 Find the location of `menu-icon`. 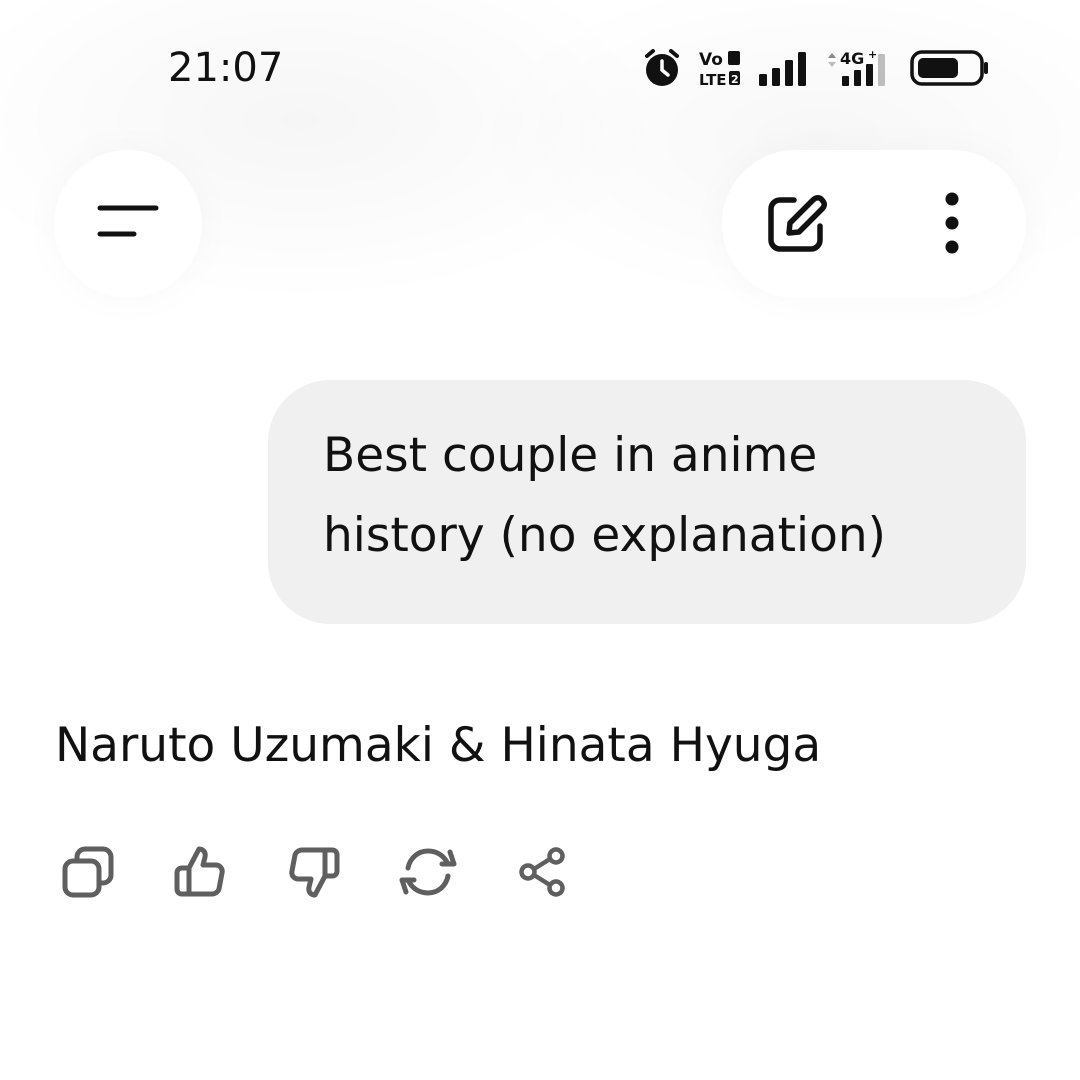

menu-icon is located at coordinates (128, 224).